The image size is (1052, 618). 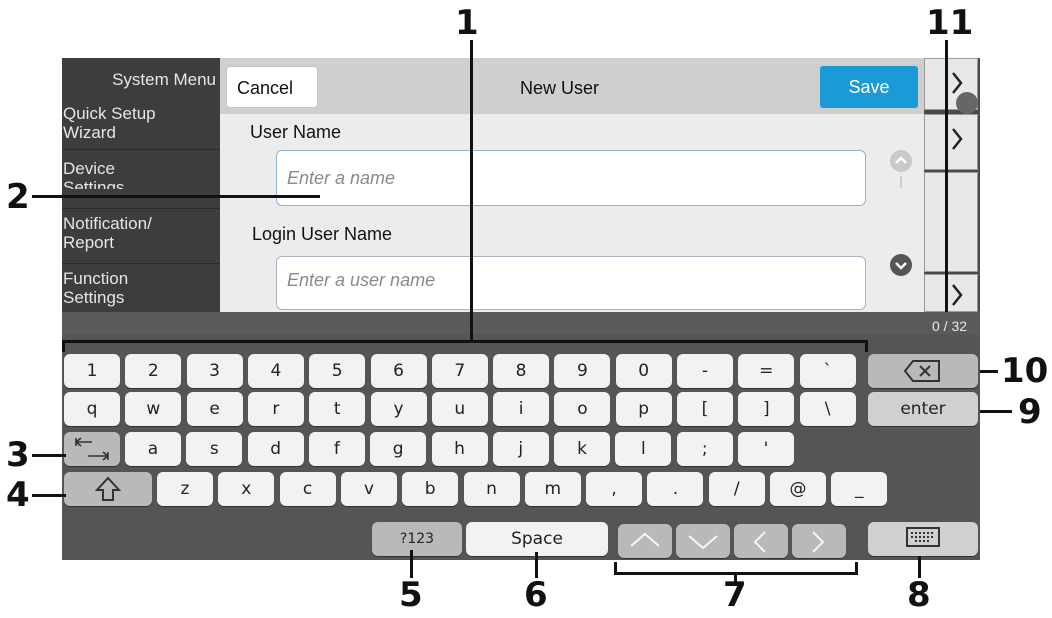 I want to click on sidebar-item-quick-setup: Quick Setup Wizard, so click(x=141, y=124).